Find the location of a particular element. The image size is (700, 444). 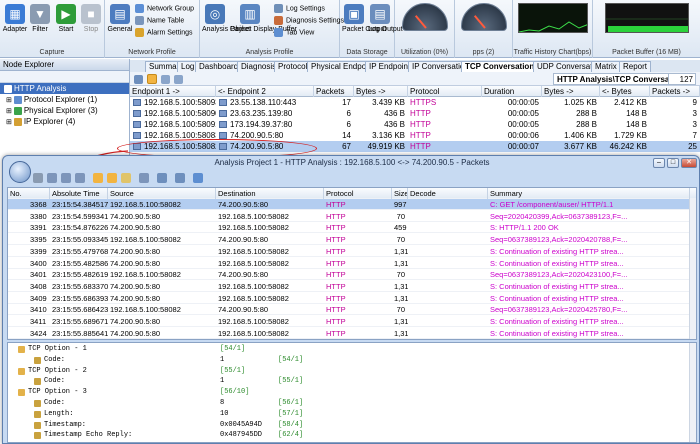

first-icon is located at coordinates (66, 178).